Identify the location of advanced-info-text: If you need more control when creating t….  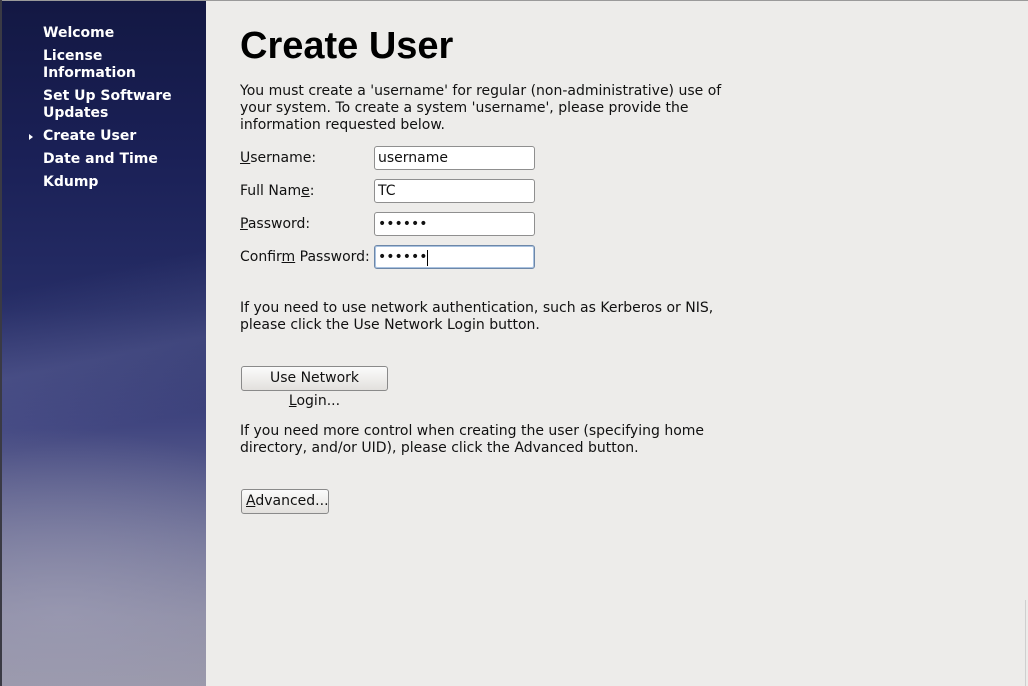
(472, 439).